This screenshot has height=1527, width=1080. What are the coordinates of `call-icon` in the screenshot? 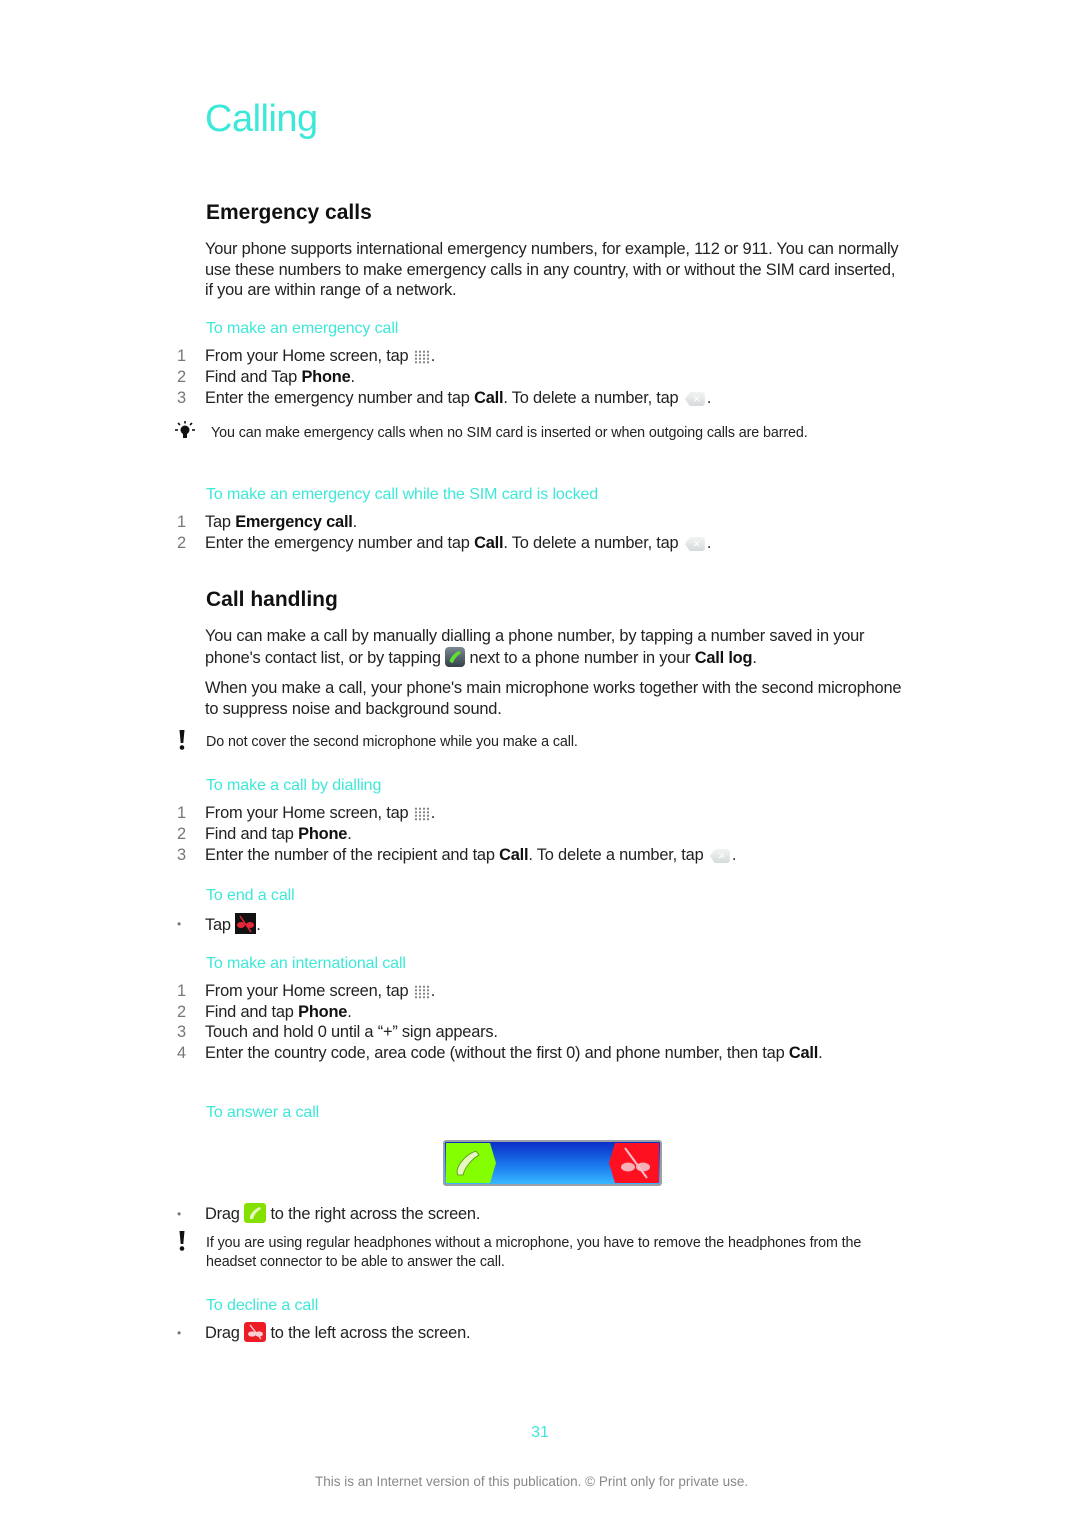 It's located at (455, 656).